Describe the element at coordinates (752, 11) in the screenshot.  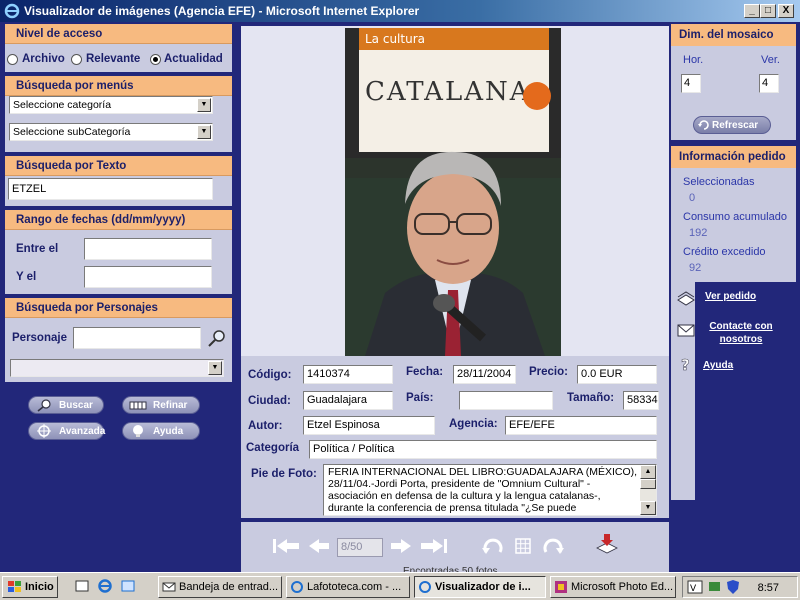
I see `minimize-button: _` at that location.